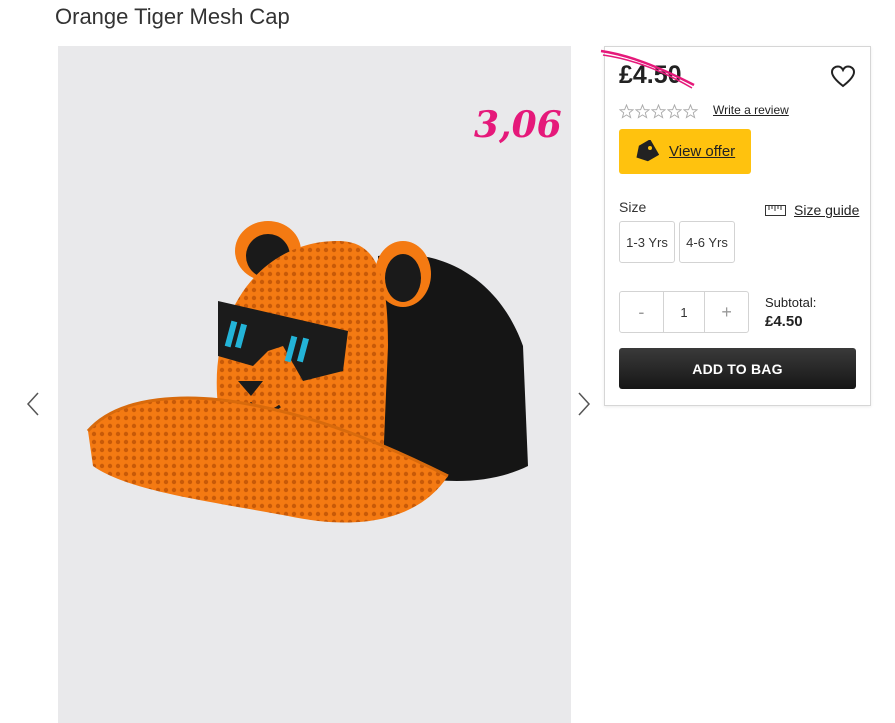 The image size is (895, 723). Describe the element at coordinates (726, 312) in the screenshot. I see `quantity-increase-button: +` at that location.